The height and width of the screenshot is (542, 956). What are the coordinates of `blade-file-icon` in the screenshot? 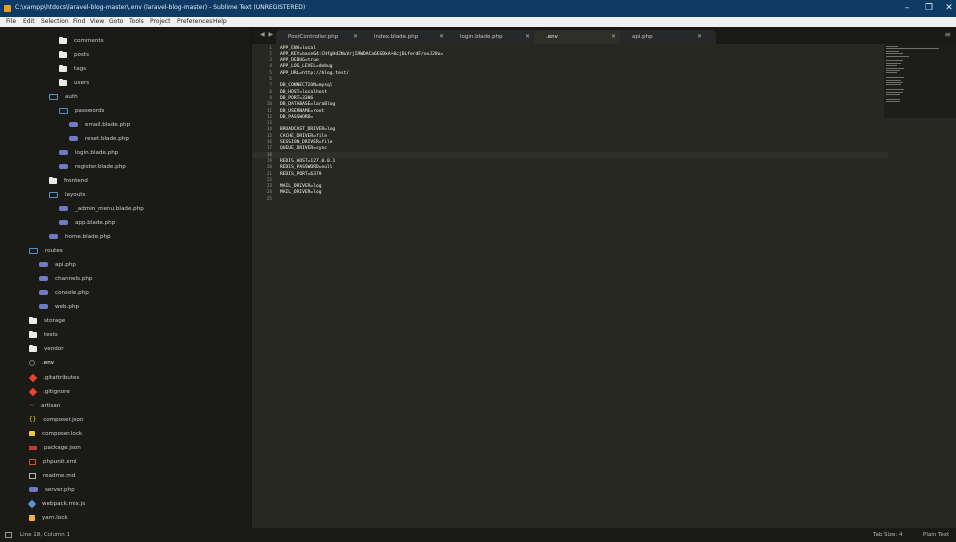 It's located at (53, 236).